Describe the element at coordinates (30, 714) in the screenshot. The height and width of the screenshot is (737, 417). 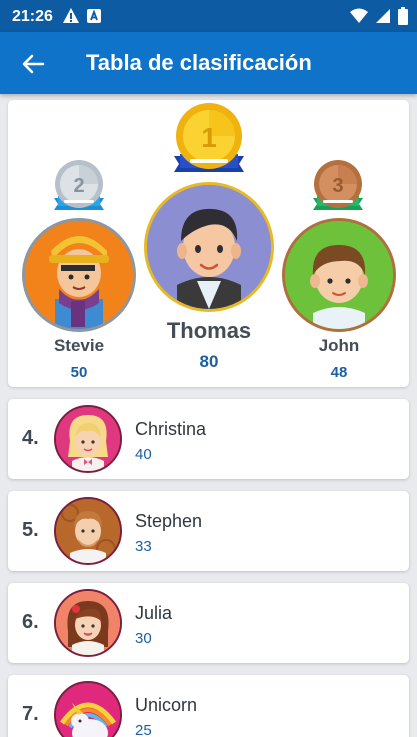
I see `rank-number: 7.` at that location.